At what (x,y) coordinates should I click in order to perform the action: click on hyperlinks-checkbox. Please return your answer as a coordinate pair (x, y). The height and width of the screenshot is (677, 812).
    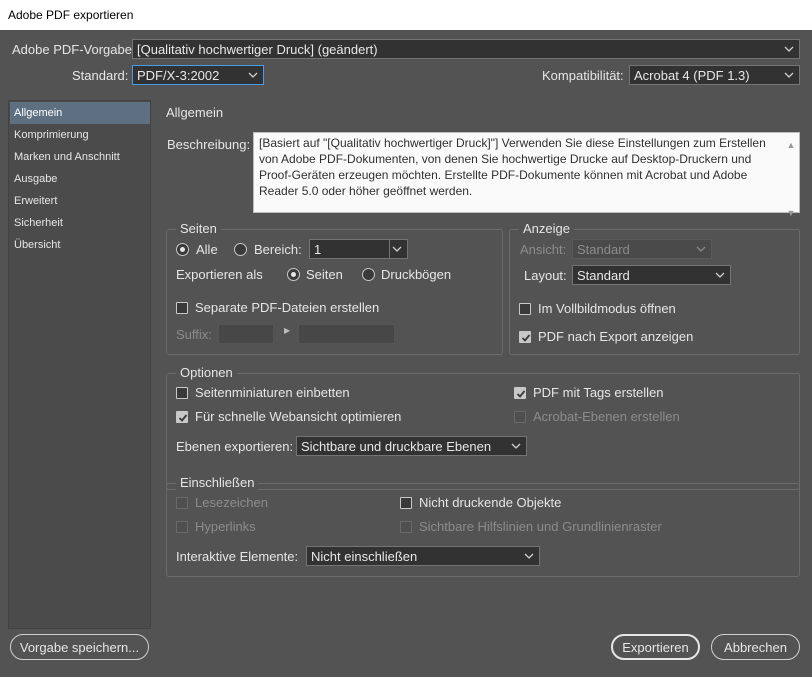
    Looking at the image, I should click on (182, 527).